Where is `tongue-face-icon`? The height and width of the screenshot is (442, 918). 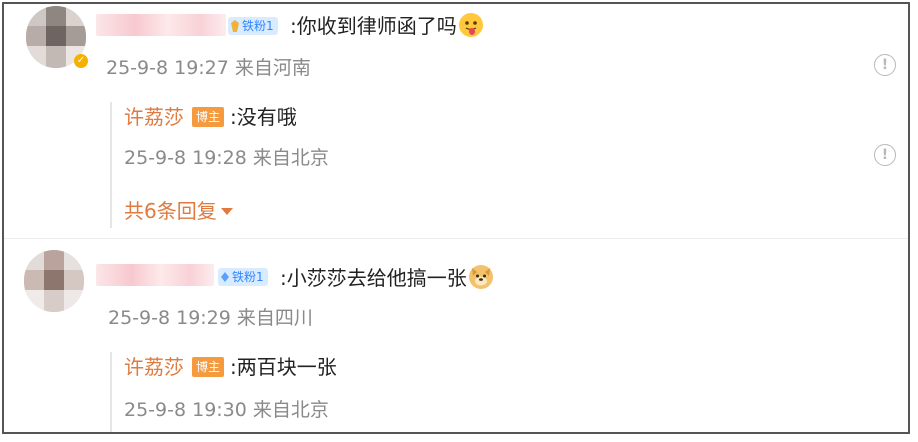
tongue-face-icon is located at coordinates (470, 28).